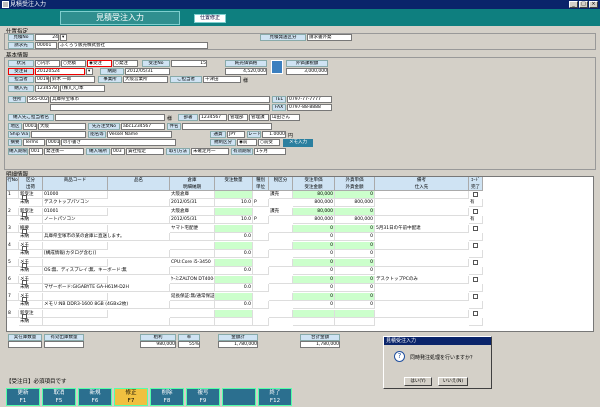  What do you see at coordinates (99, 63) in the screenshot?
I see `status-radio-juchu: ◉受注` at bounding box center [99, 63].